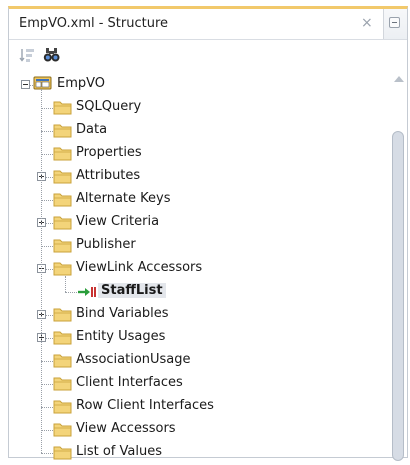  I want to click on tree-node-label: SQLQuery, so click(108, 106).